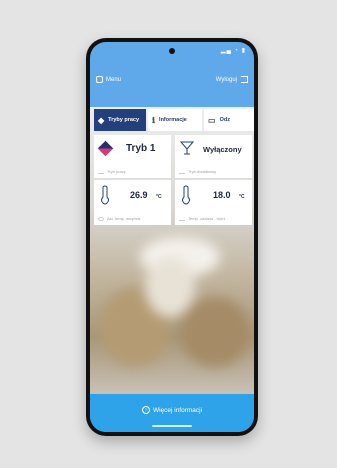  What do you see at coordinates (222, 195) in the screenshot?
I see `set-temp-value: 18.0` at bounding box center [222, 195].